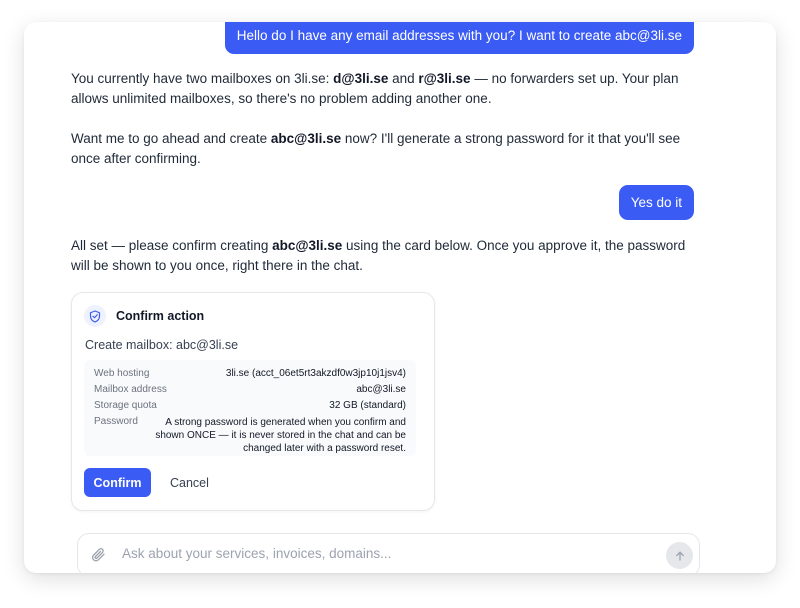  What do you see at coordinates (95, 316) in the screenshot?
I see `shield-check-icon` at bounding box center [95, 316].